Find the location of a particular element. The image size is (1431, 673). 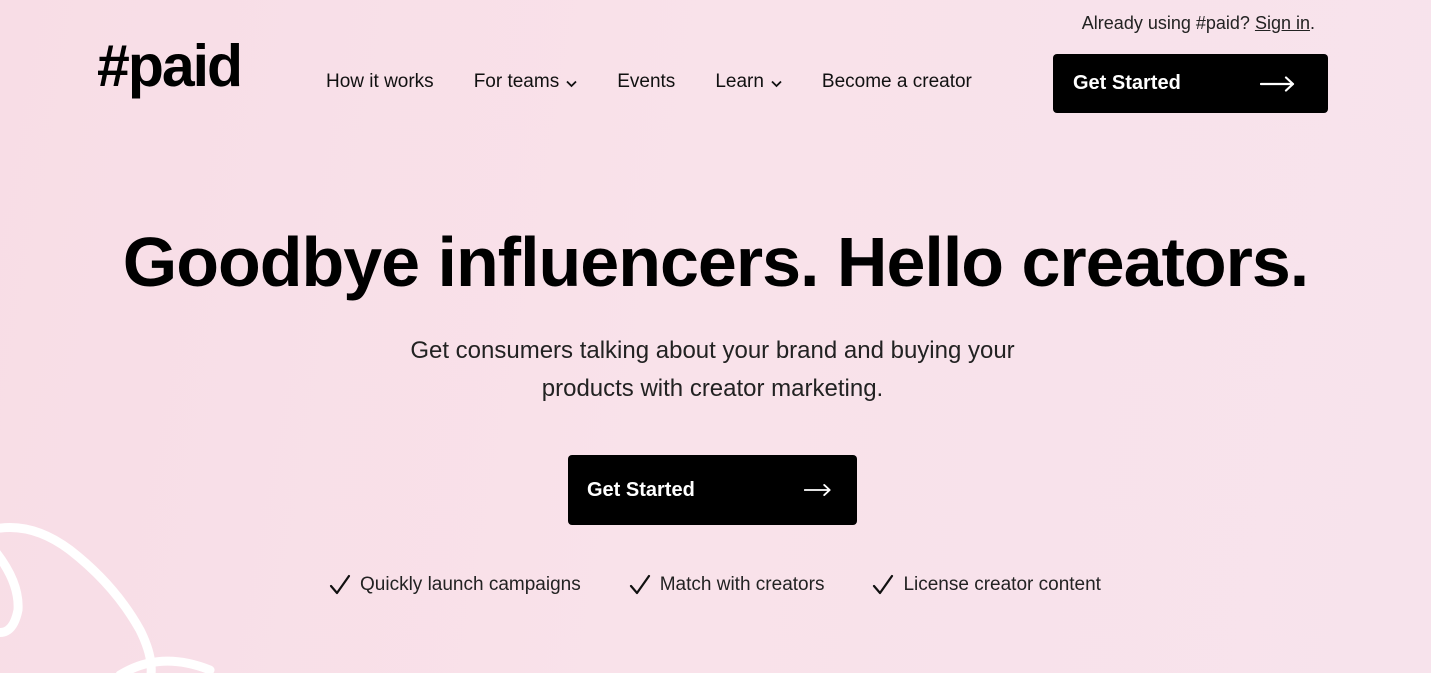

feature-label: License creator content is located at coordinates (1002, 584).